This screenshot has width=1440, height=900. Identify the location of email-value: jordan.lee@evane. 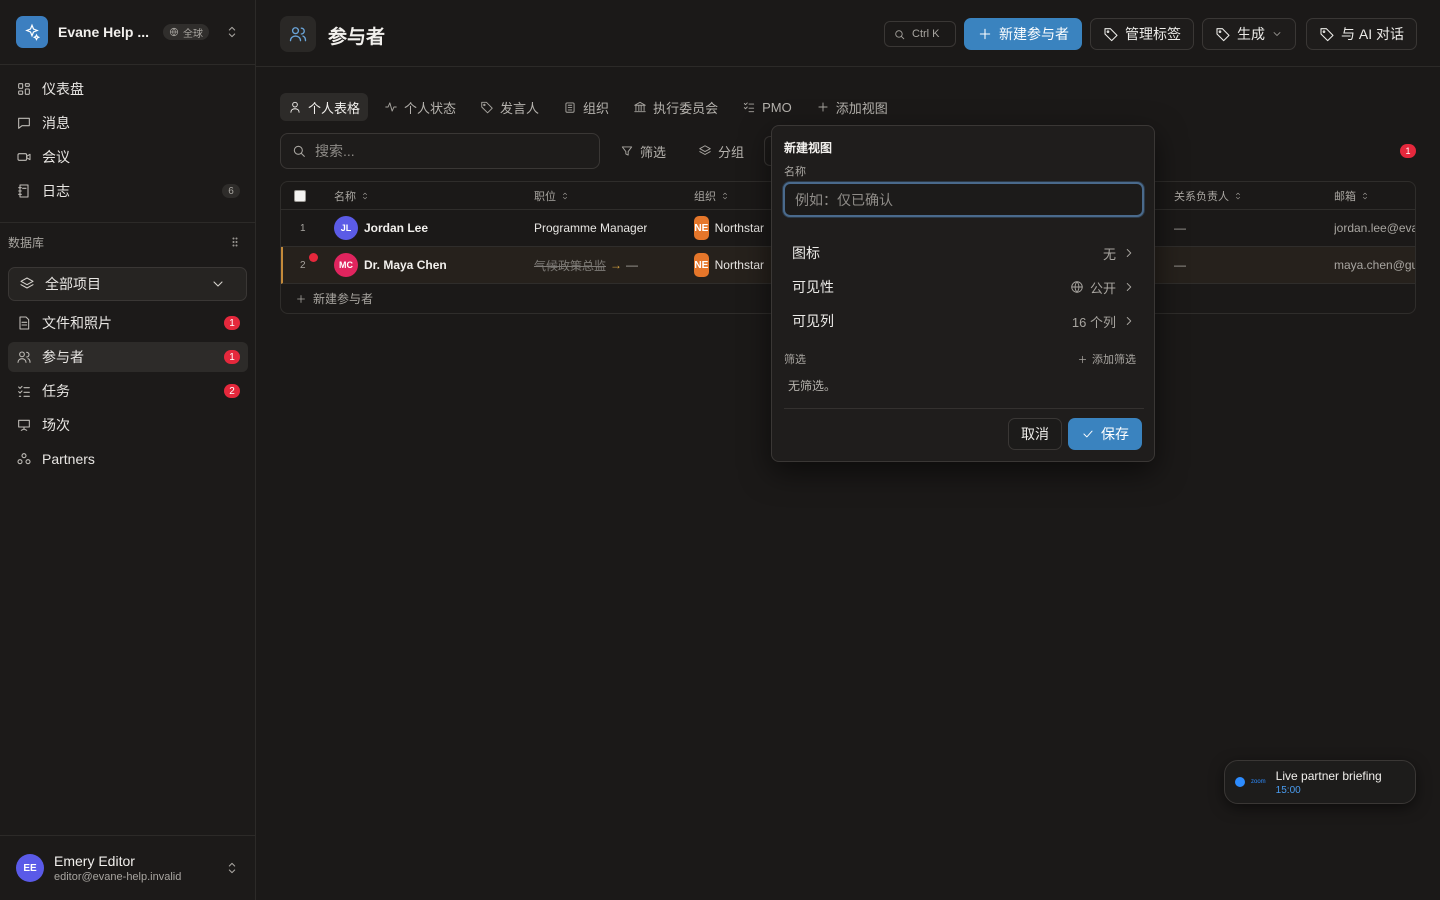
(1374, 228).